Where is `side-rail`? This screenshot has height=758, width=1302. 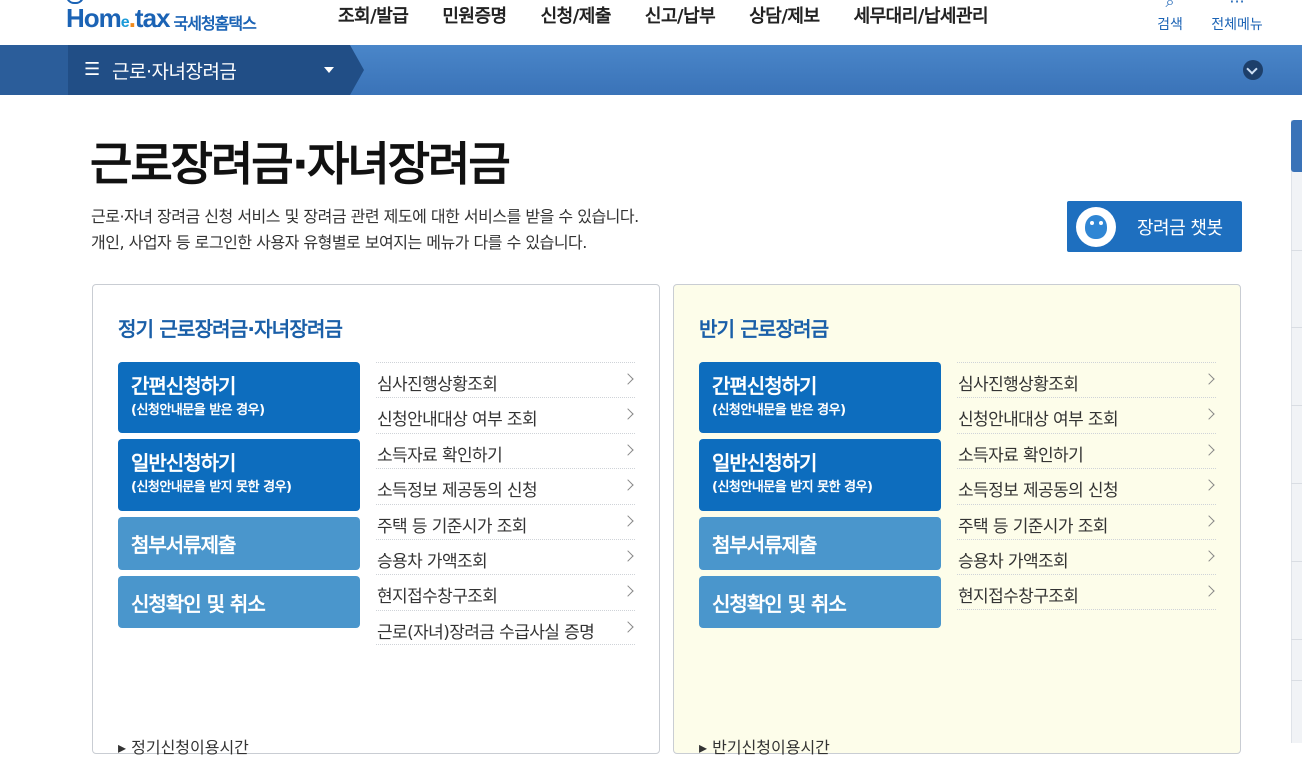 side-rail is located at coordinates (1296, 431).